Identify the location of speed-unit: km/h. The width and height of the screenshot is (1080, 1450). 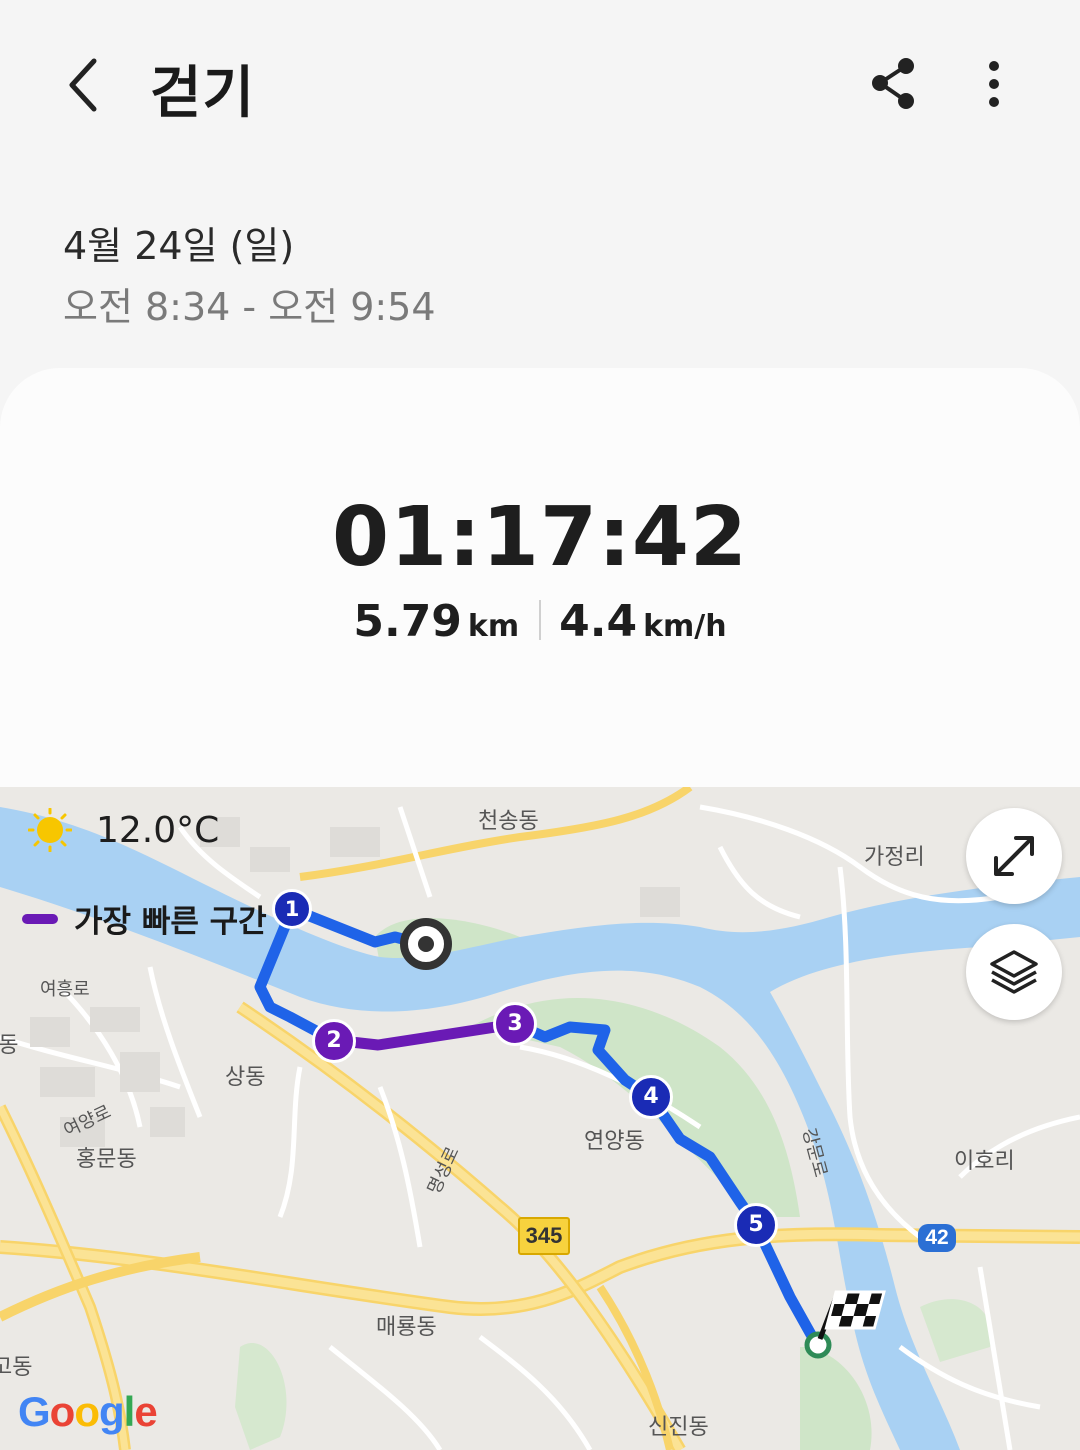
(685, 626).